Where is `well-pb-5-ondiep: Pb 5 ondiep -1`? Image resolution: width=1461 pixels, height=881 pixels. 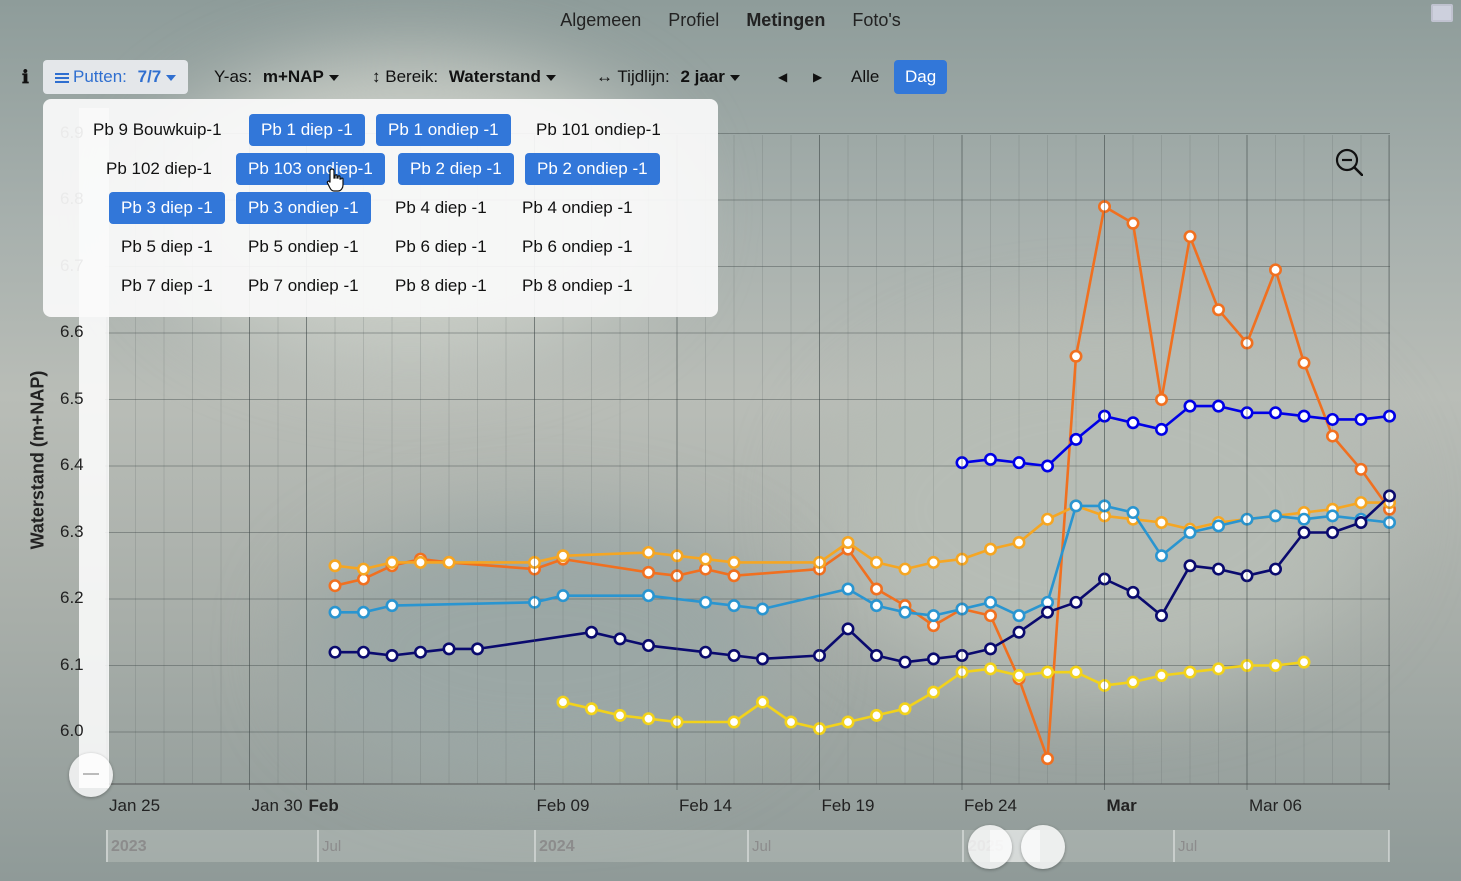
well-pb-5-ondiep: Pb 5 ondiep -1 is located at coordinates (303, 247).